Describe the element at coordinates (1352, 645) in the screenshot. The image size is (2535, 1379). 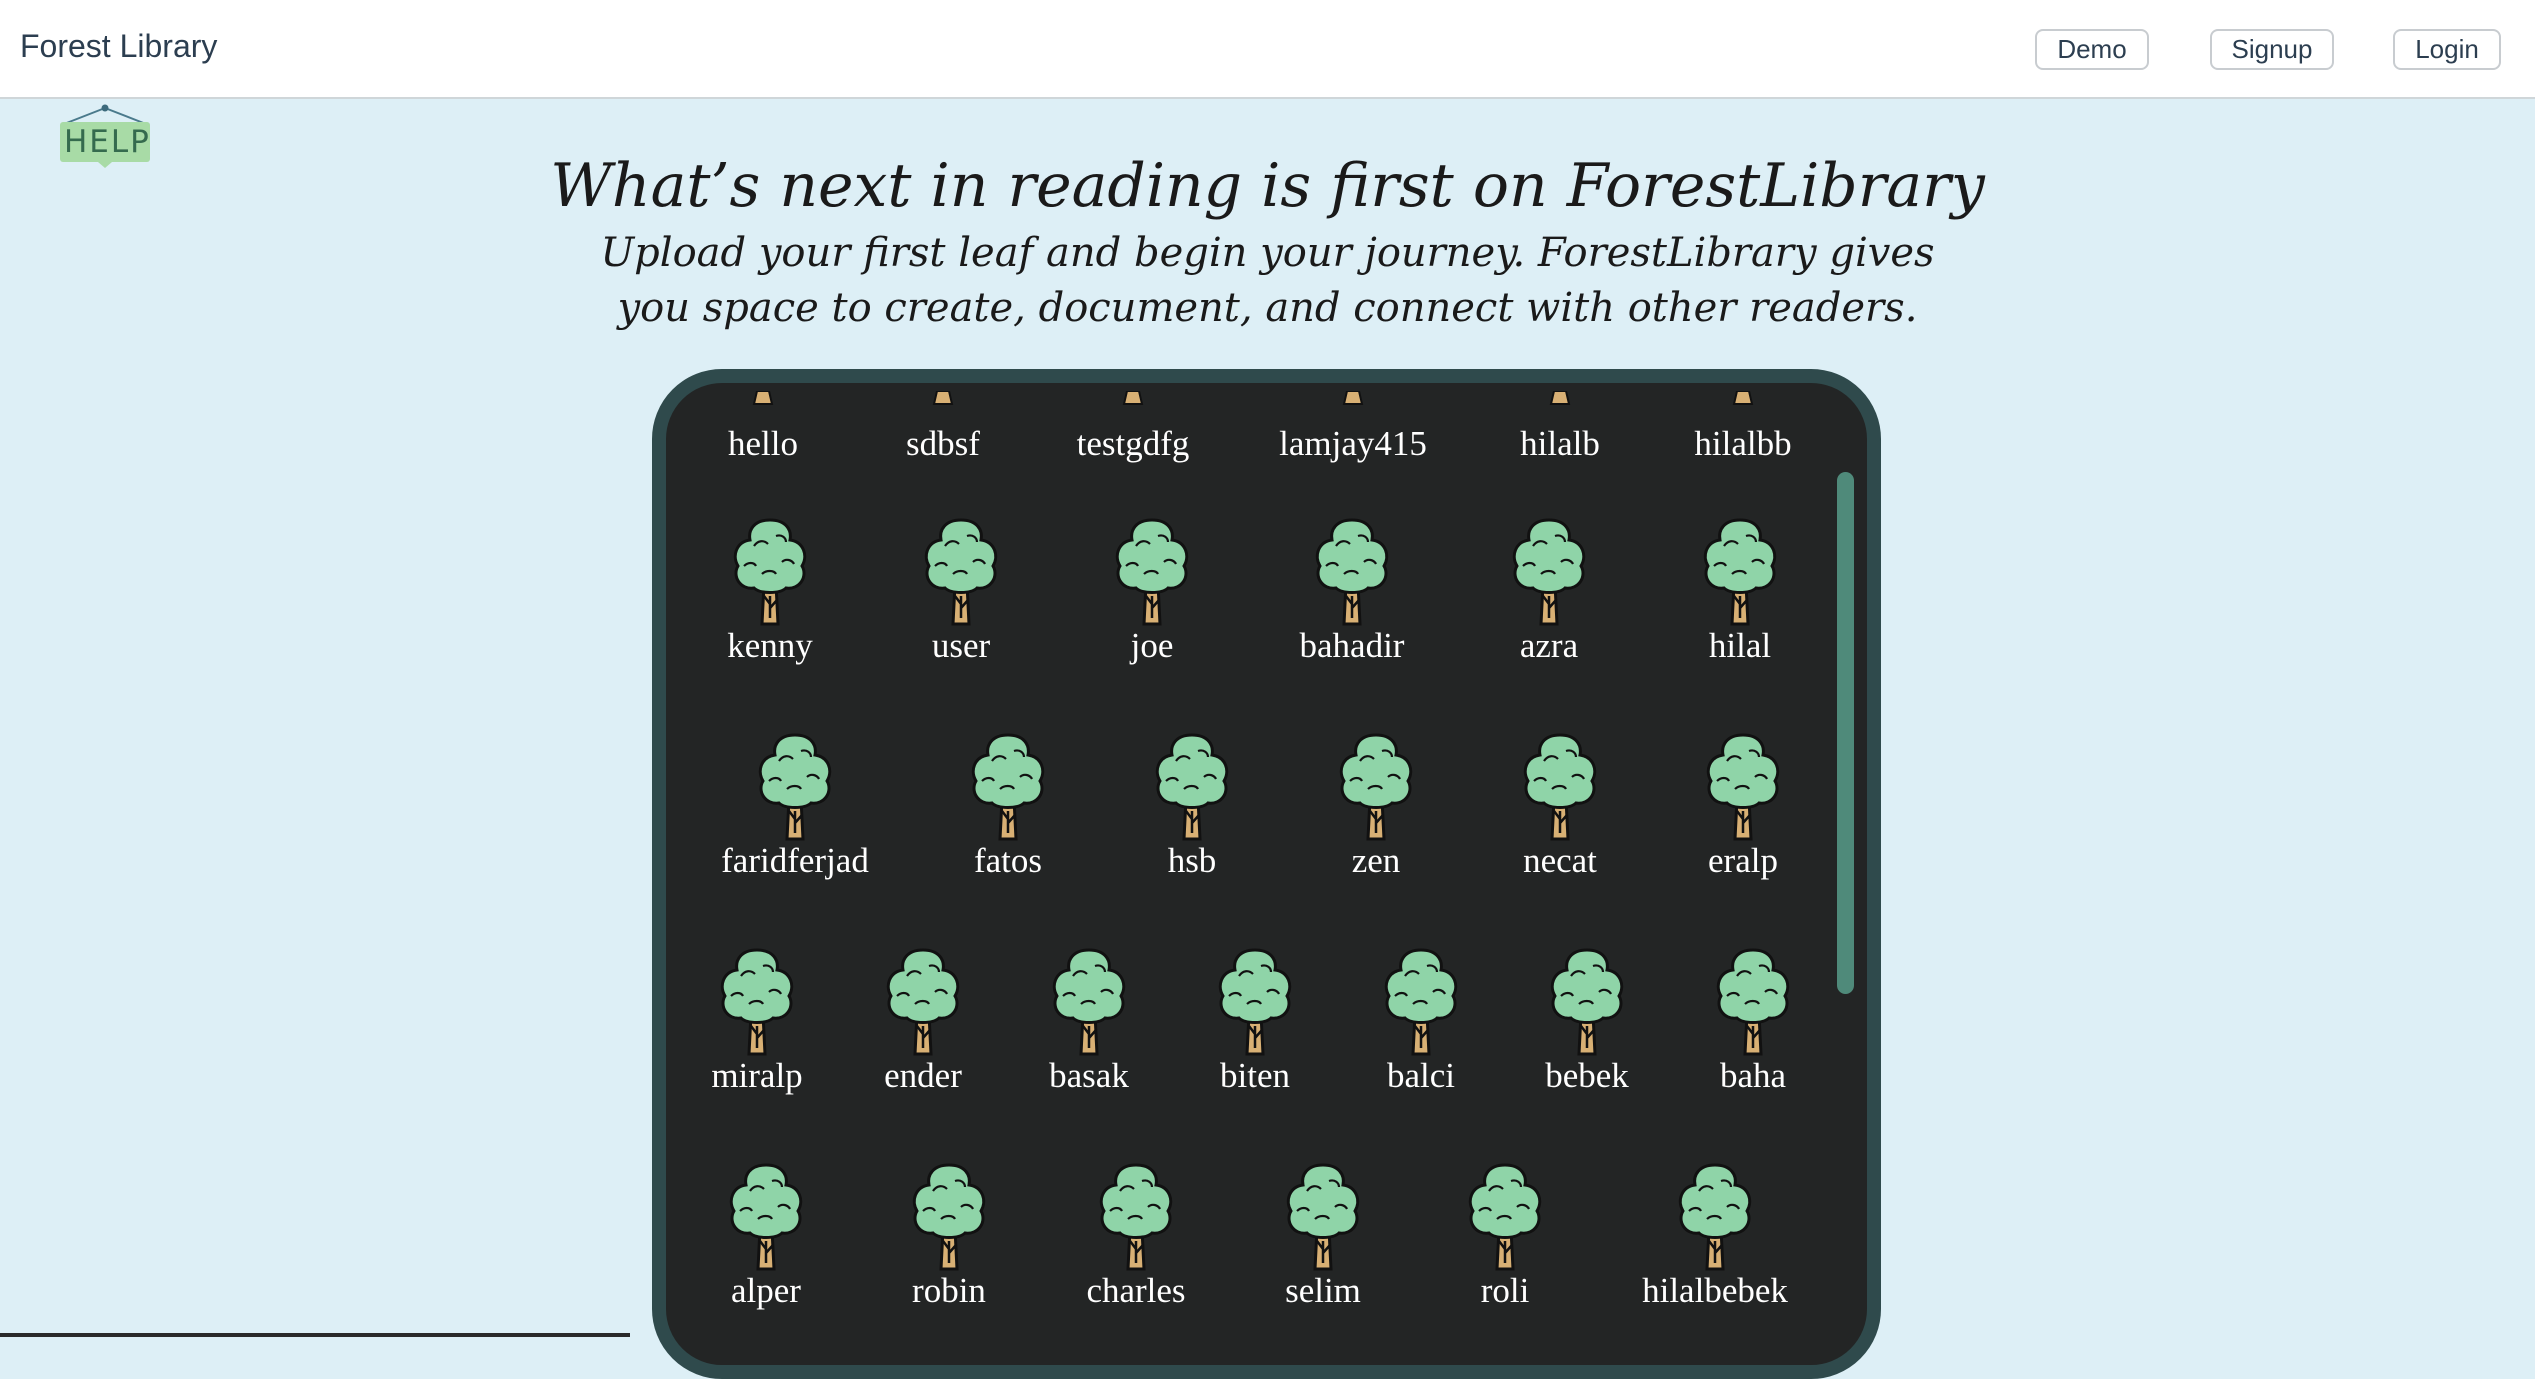
I see `tree-label: bahadir` at that location.